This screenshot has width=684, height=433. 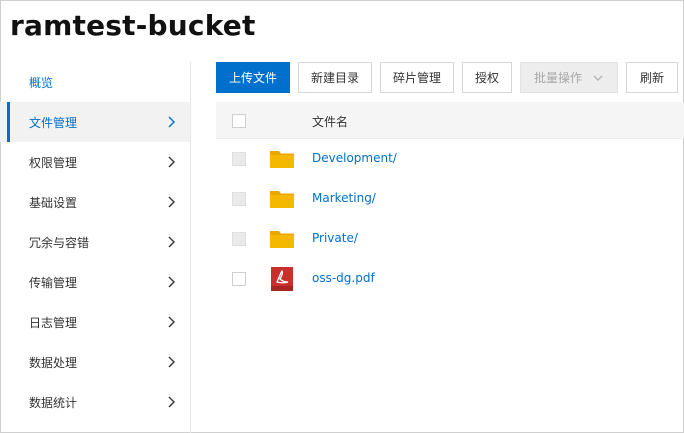 What do you see at coordinates (652, 77) in the screenshot?
I see `refresh-button: 刷新` at bounding box center [652, 77].